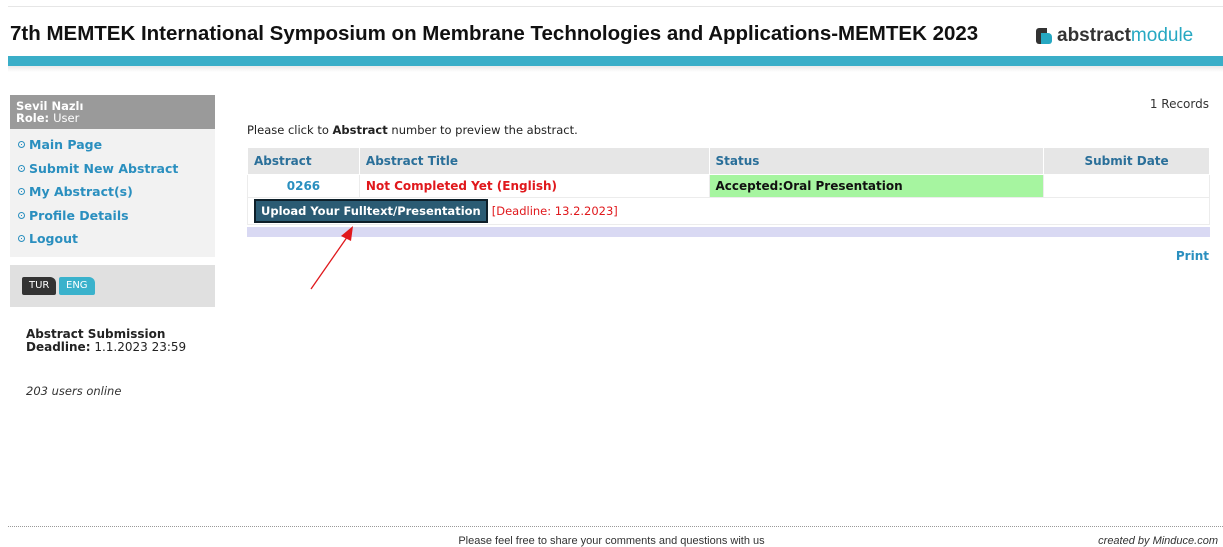 The width and height of the screenshot is (1223, 547). I want to click on submit-date-cell, so click(1126, 186).